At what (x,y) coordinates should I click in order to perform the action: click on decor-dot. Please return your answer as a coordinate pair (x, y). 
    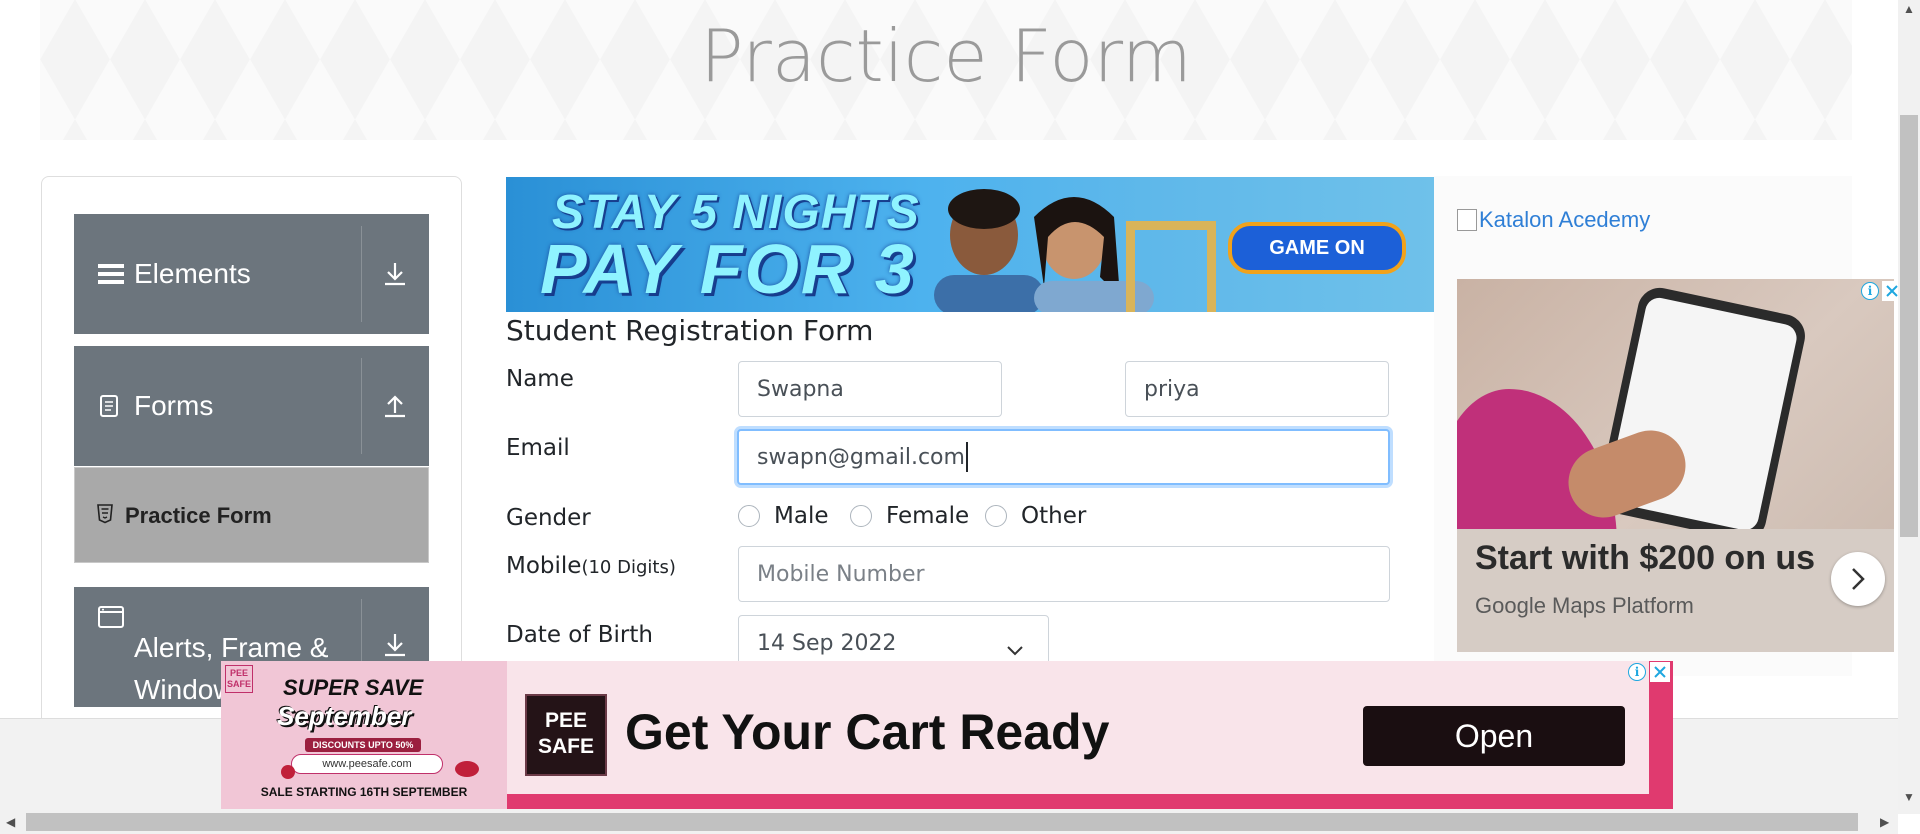
    Looking at the image, I should click on (288, 772).